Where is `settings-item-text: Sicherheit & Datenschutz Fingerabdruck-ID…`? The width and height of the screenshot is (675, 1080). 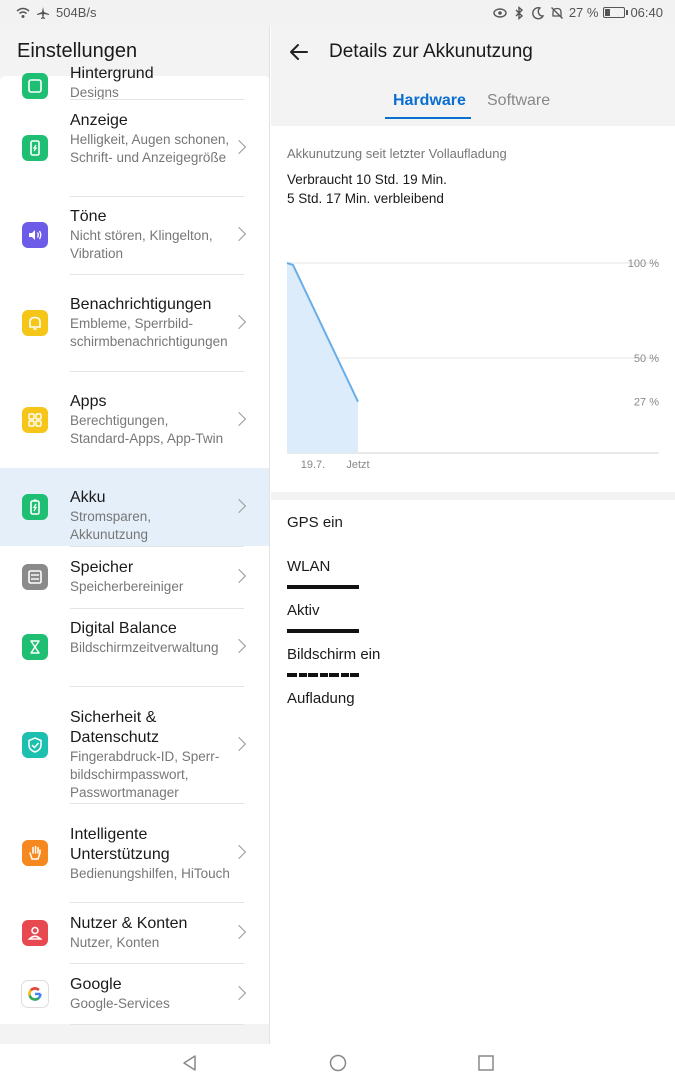
settings-item-text: Sicherheit & Datenschutz Fingerabdruck-ID… is located at coordinates (150, 755).